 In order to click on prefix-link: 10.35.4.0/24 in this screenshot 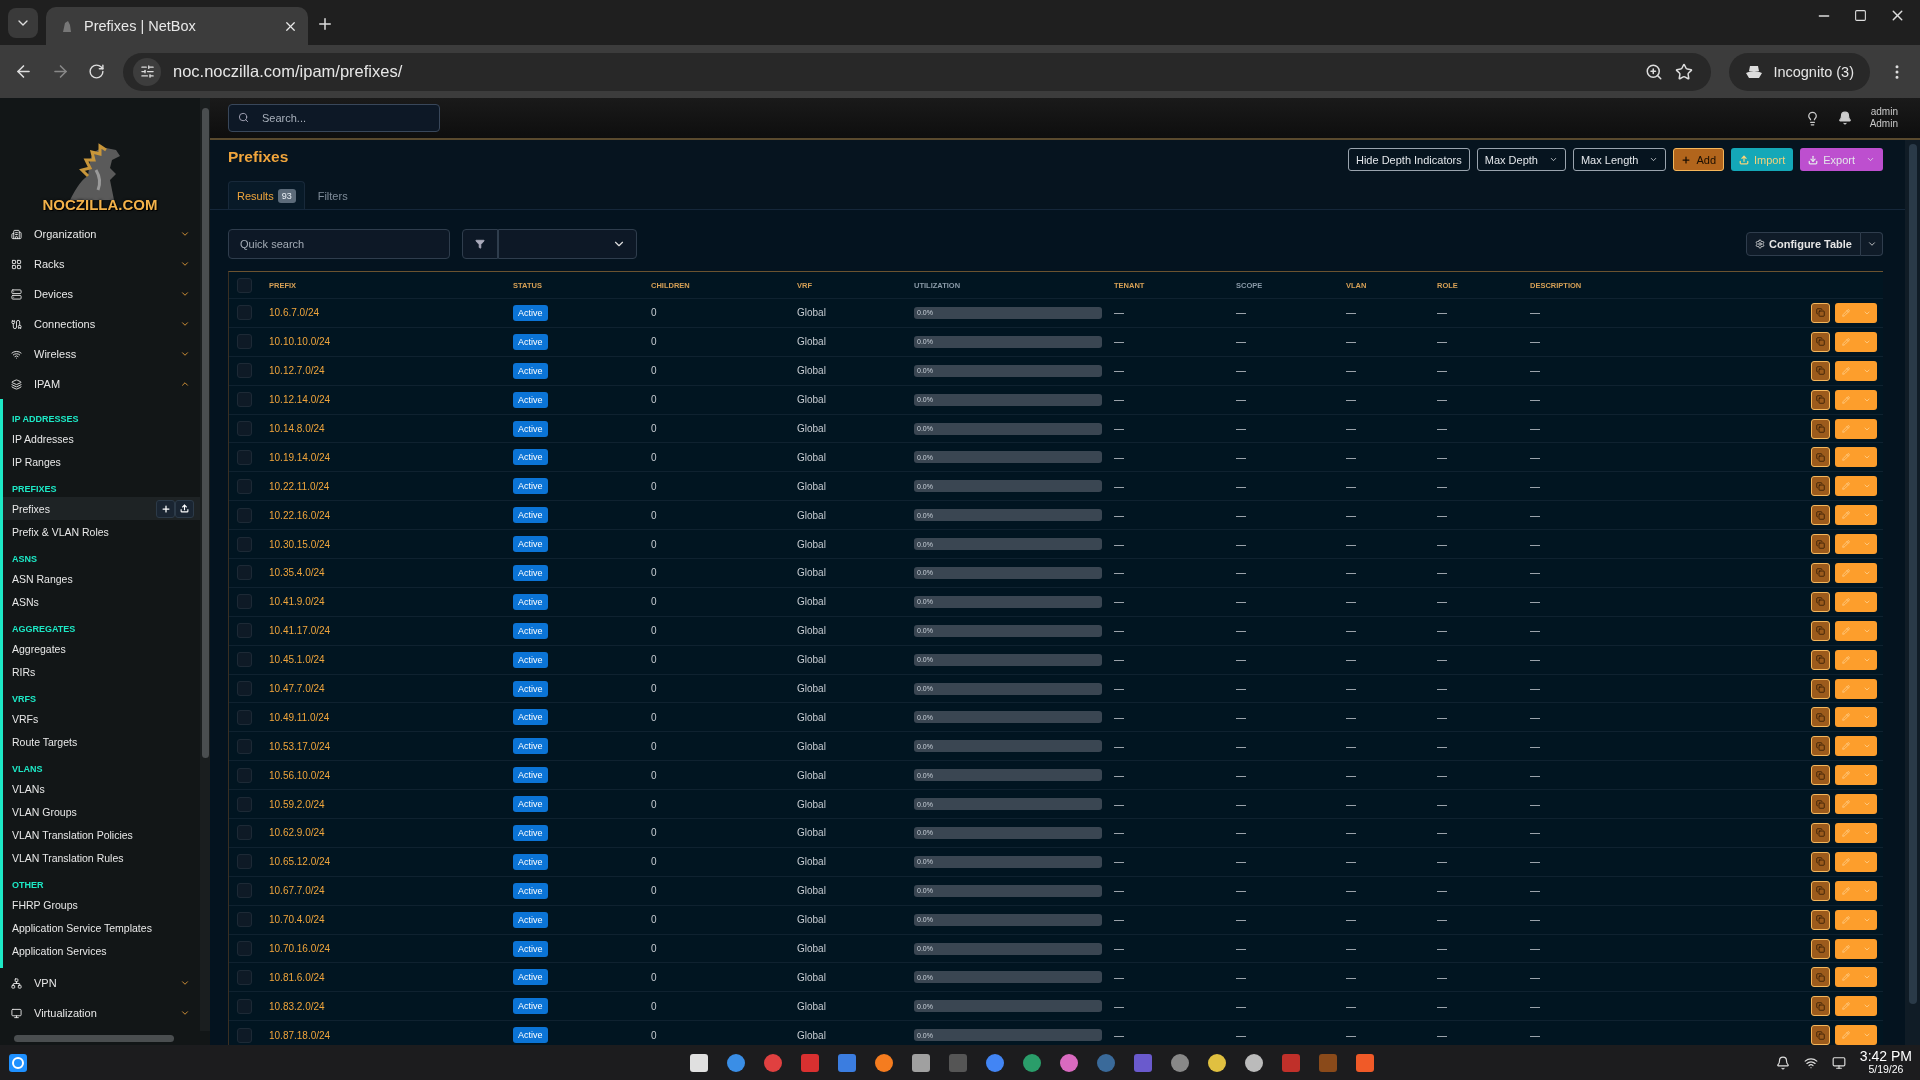, I will do `click(297, 573)`.